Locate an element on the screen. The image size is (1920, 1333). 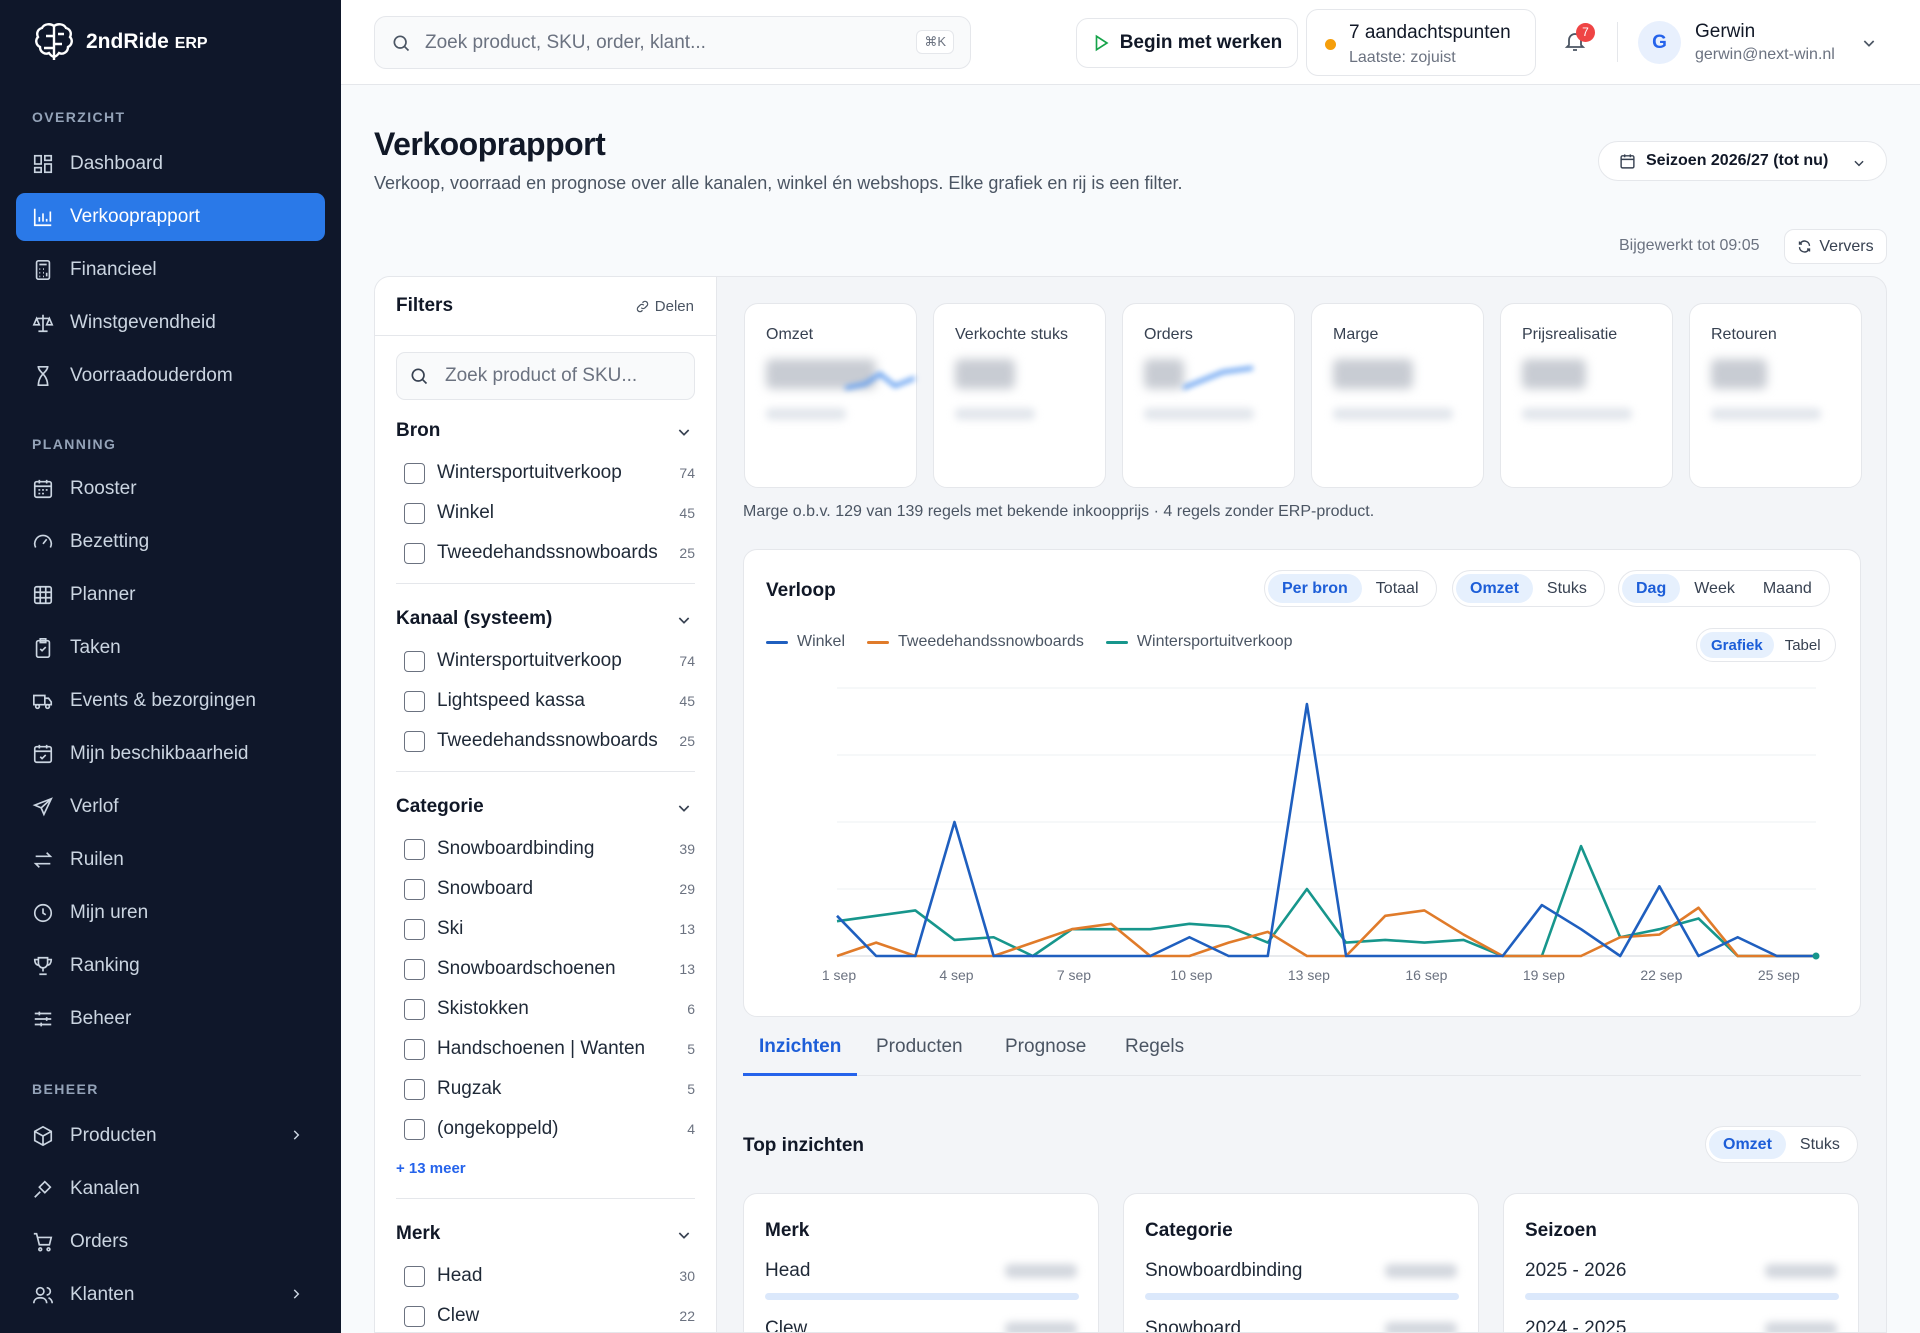
filter-option: Snowboard 29 is located at coordinates (549, 889).